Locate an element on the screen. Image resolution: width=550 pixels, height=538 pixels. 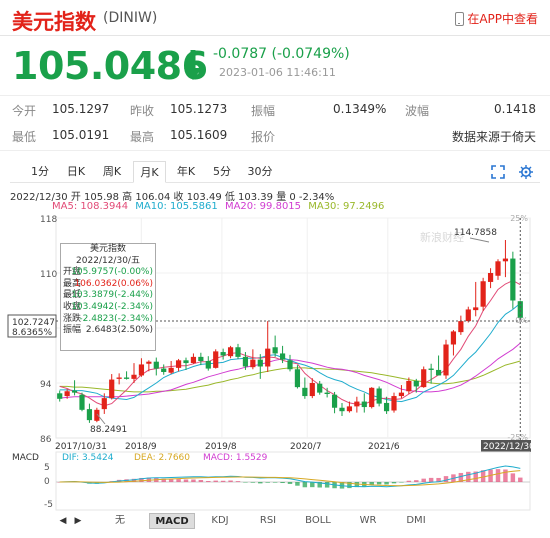
tab-kdj: KDJ is located at coordinates (220, 521).